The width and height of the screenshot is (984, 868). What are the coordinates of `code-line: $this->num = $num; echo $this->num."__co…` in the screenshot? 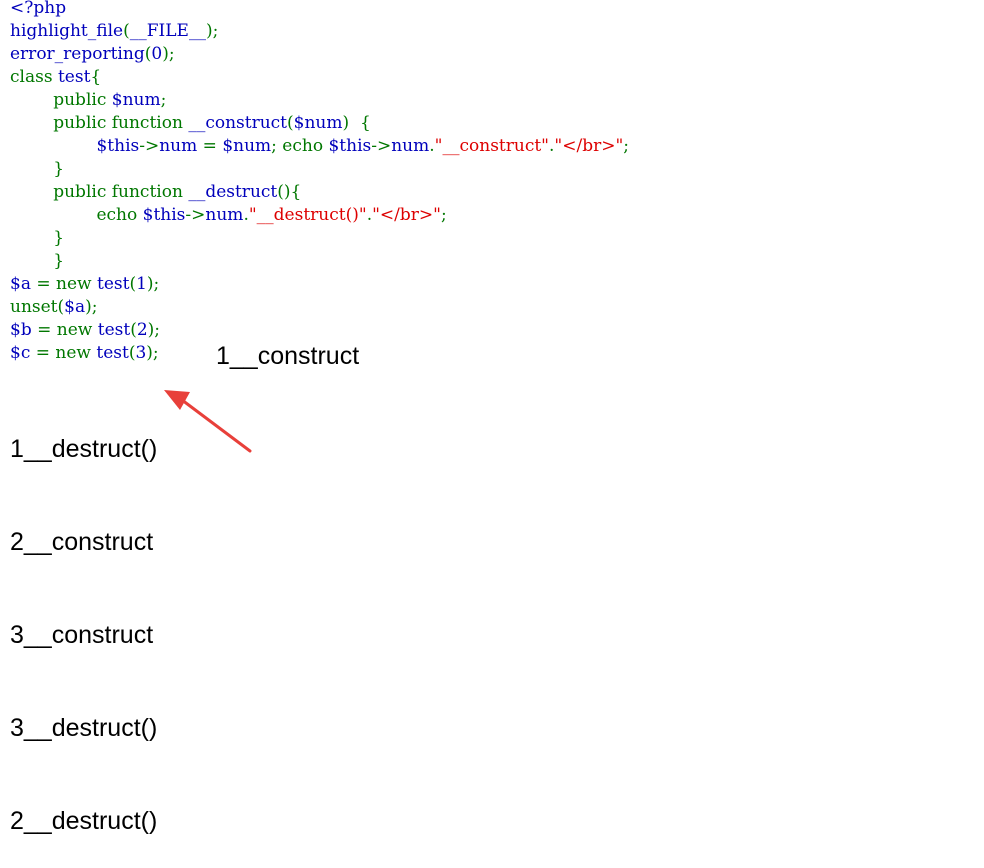 It's located at (319, 146).